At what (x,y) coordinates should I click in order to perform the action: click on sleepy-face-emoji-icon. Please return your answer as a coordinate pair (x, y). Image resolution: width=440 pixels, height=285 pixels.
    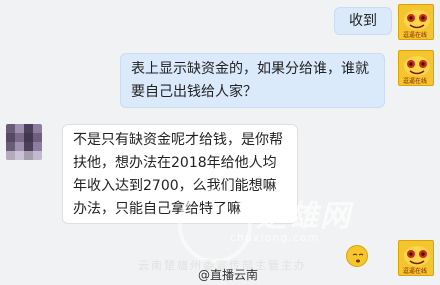
    Looking at the image, I should click on (357, 256).